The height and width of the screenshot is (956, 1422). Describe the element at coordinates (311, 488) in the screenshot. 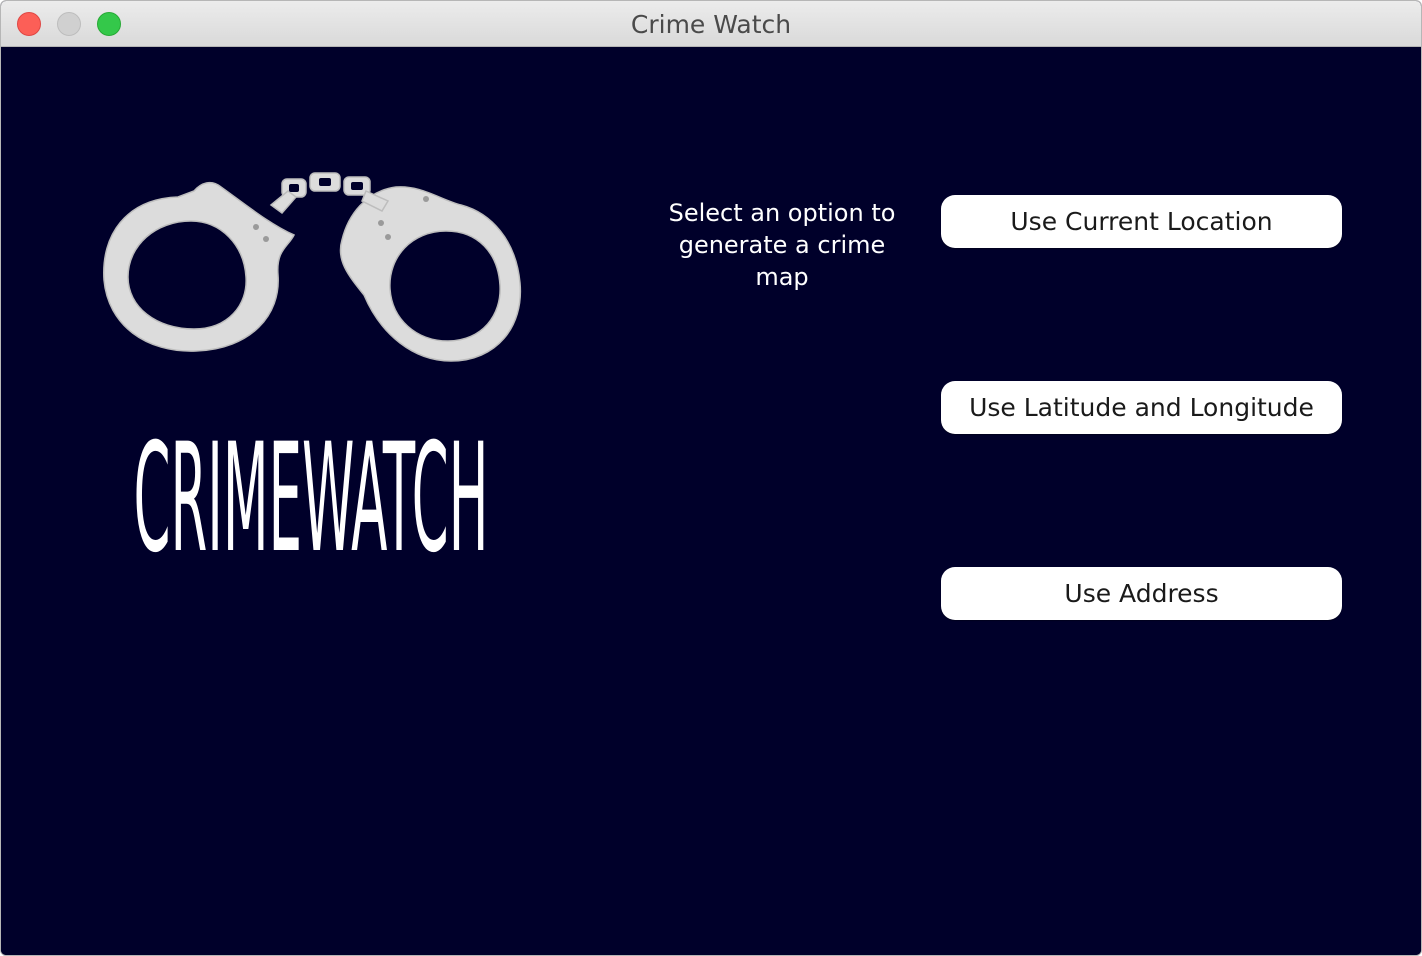

I see `logo-wordmark: CRIMEWATCH` at that location.